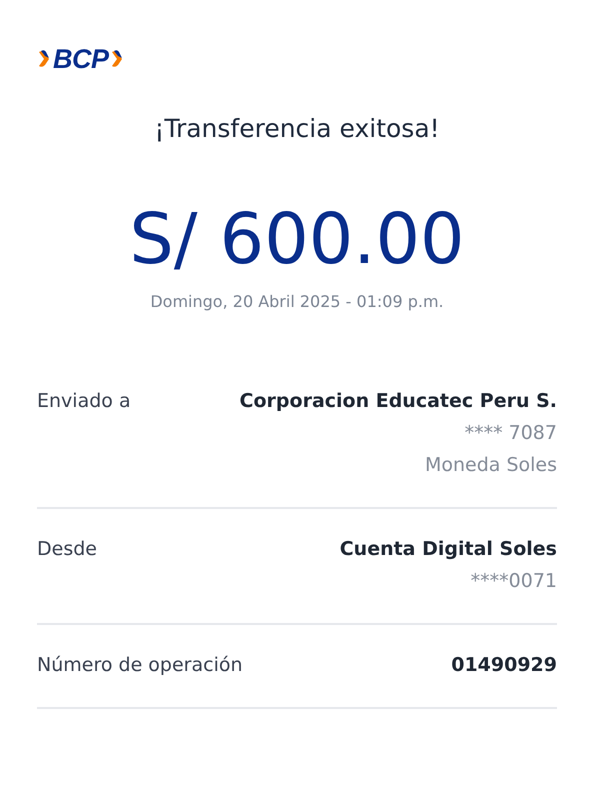 The height and width of the screenshot is (800, 594). I want to click on amount: S/ 600.00, so click(297, 239).